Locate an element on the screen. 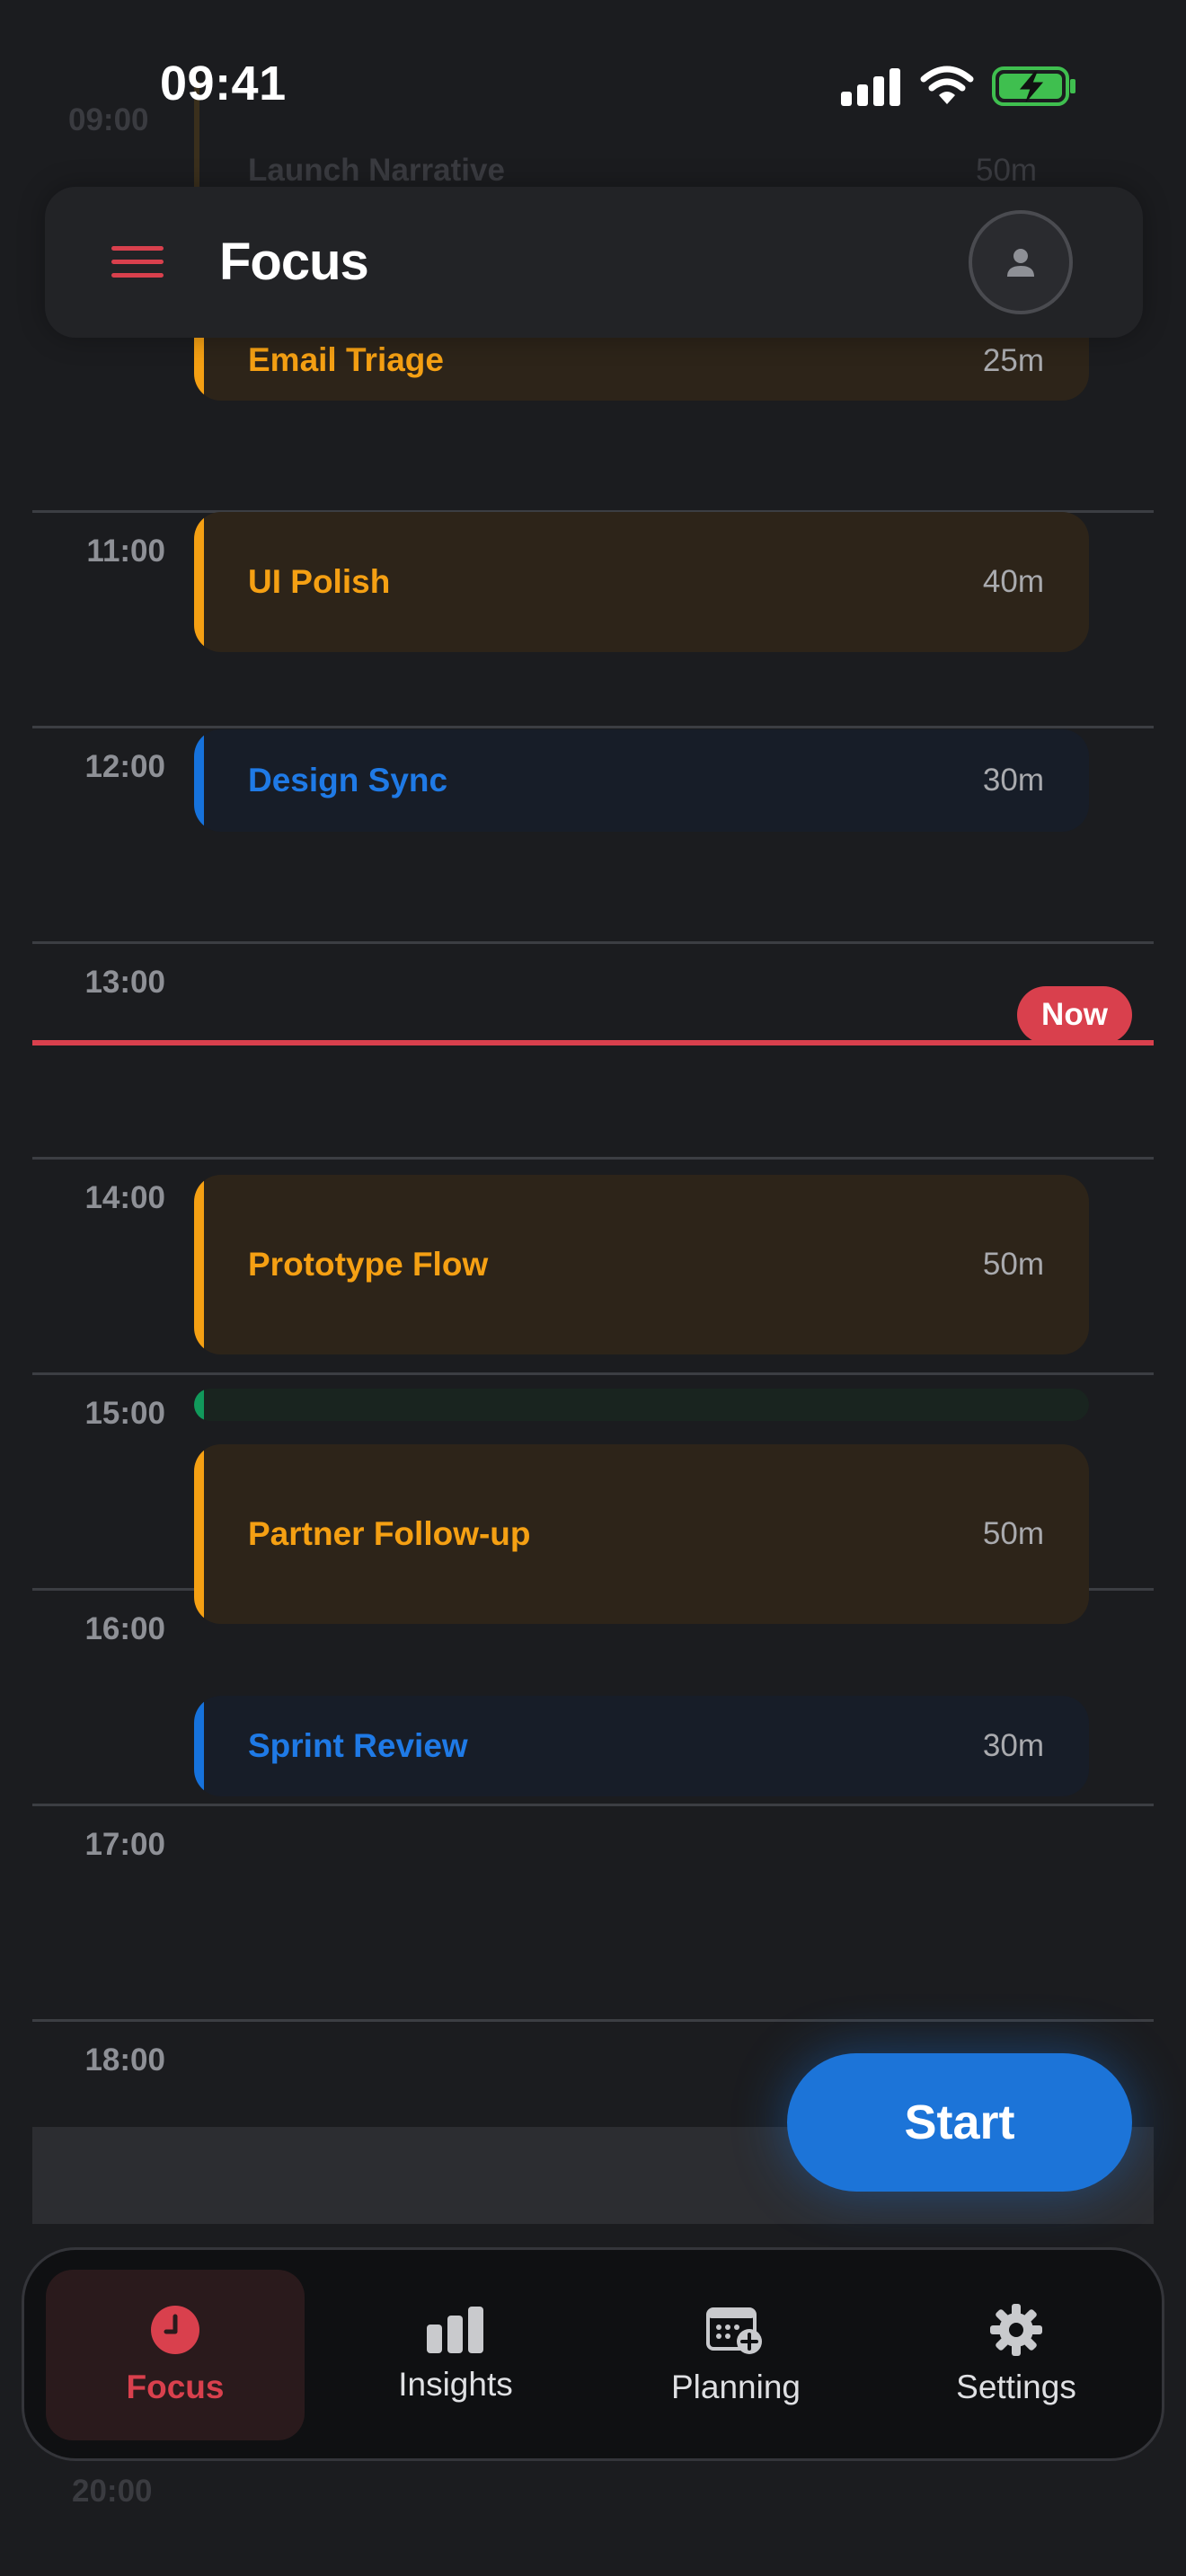 This screenshot has height=2576, width=1186. timeline-event is located at coordinates (641, 1405).